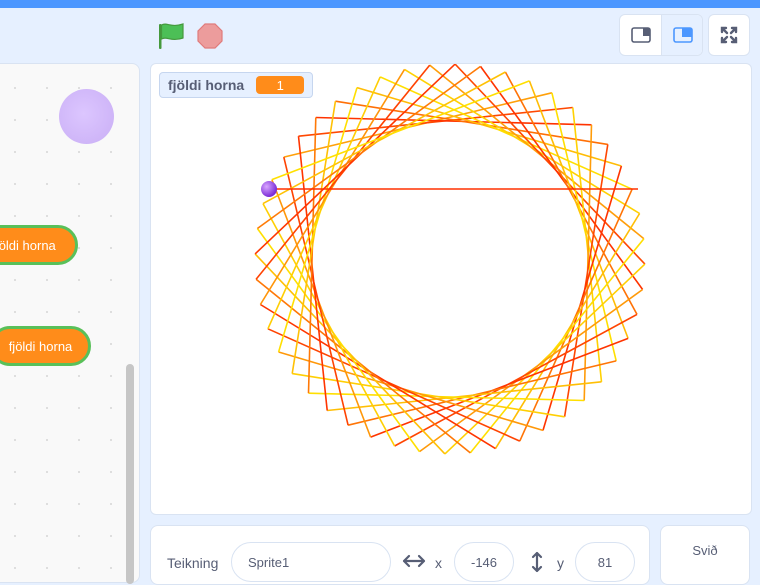 This screenshot has width=760, height=585. I want to click on x-position-input: -146, so click(484, 562).